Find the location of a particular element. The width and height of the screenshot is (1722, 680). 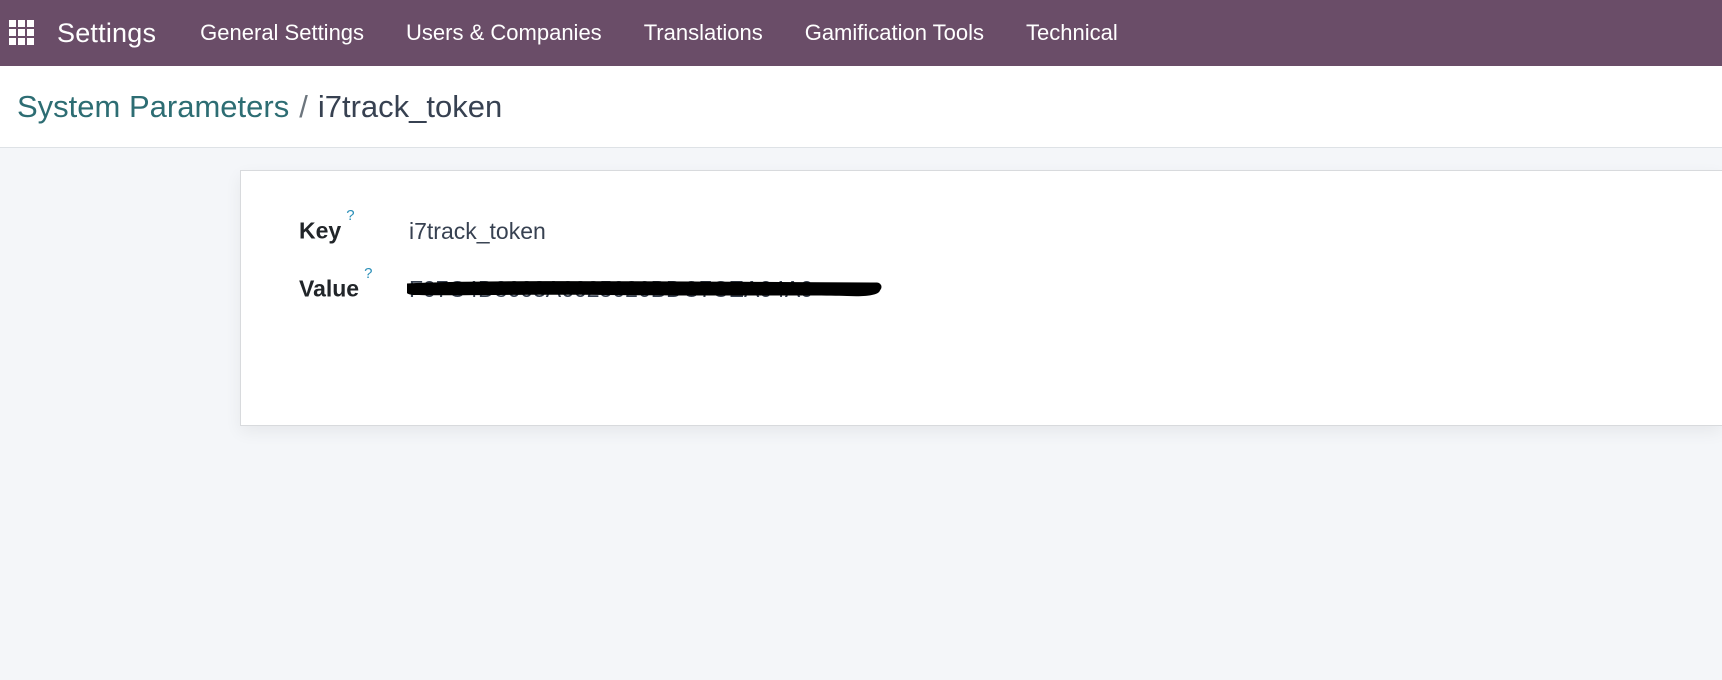

key-label: Key? is located at coordinates (354, 226).